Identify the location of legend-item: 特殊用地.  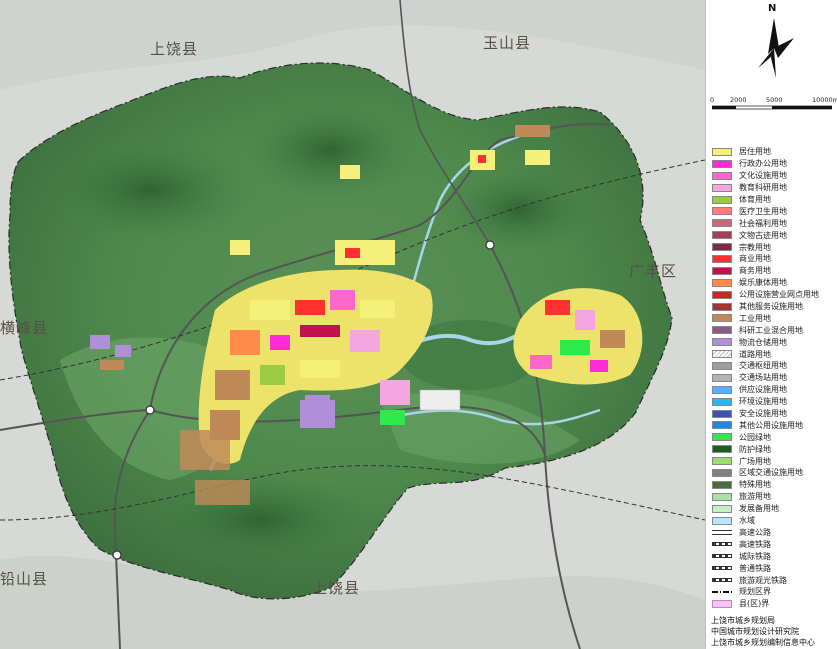
(774, 485).